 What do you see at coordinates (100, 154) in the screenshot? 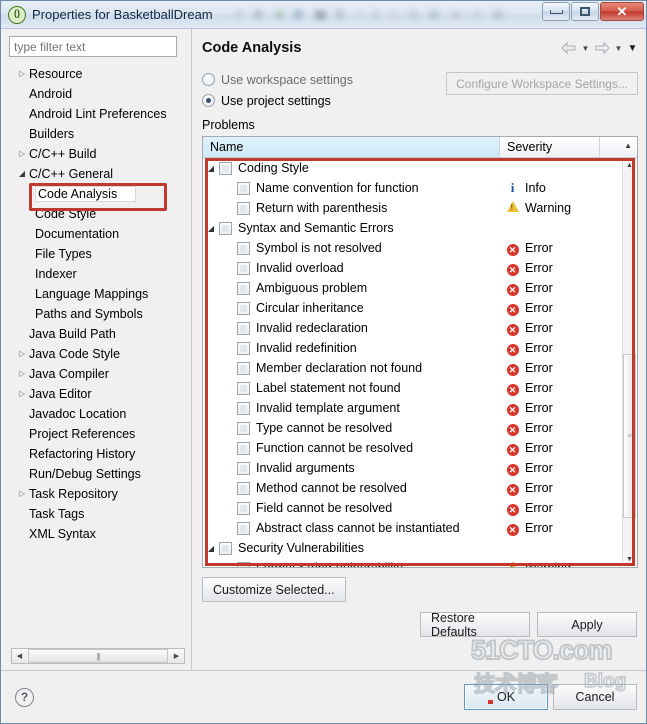
I see `sidebar-item-c-c-build: ▷ C/C++ Build` at bounding box center [100, 154].